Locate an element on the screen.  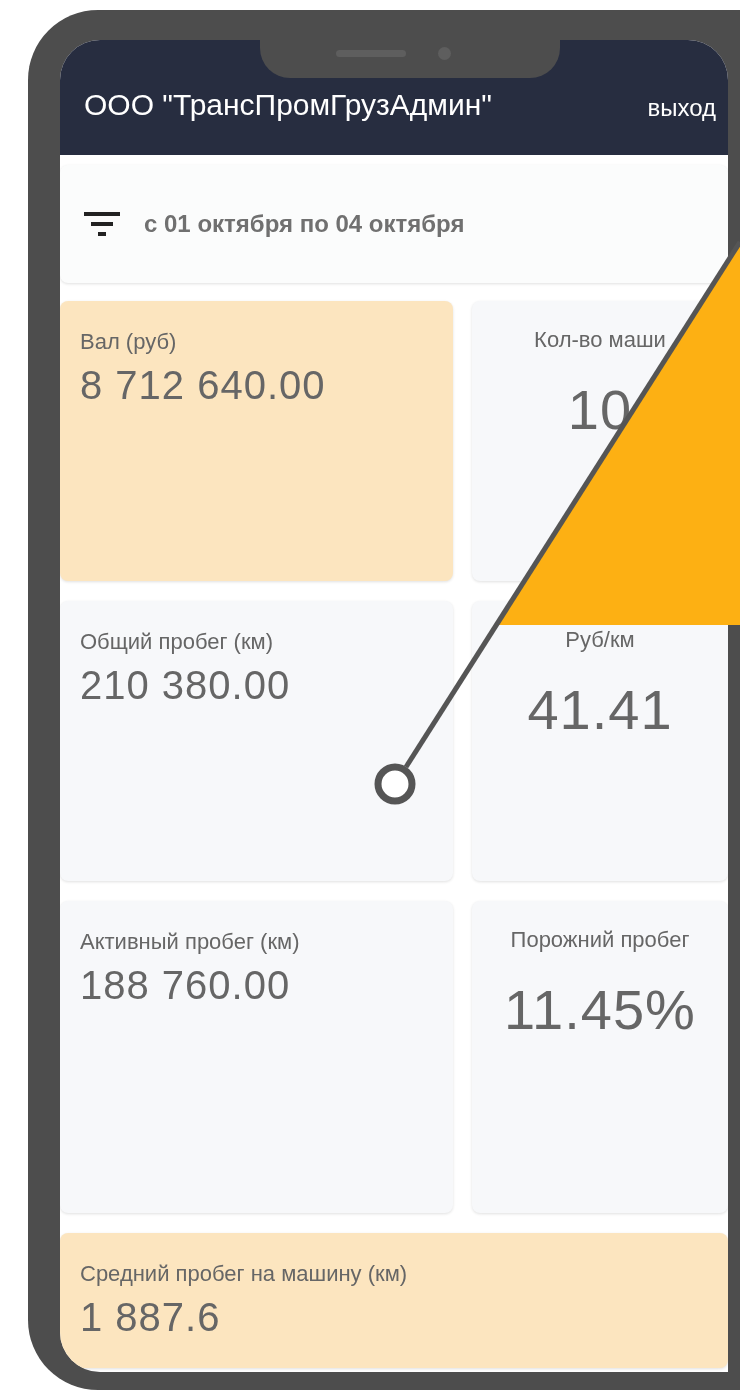
stat-label: Общий пробег (км) is located at coordinates (176, 642).